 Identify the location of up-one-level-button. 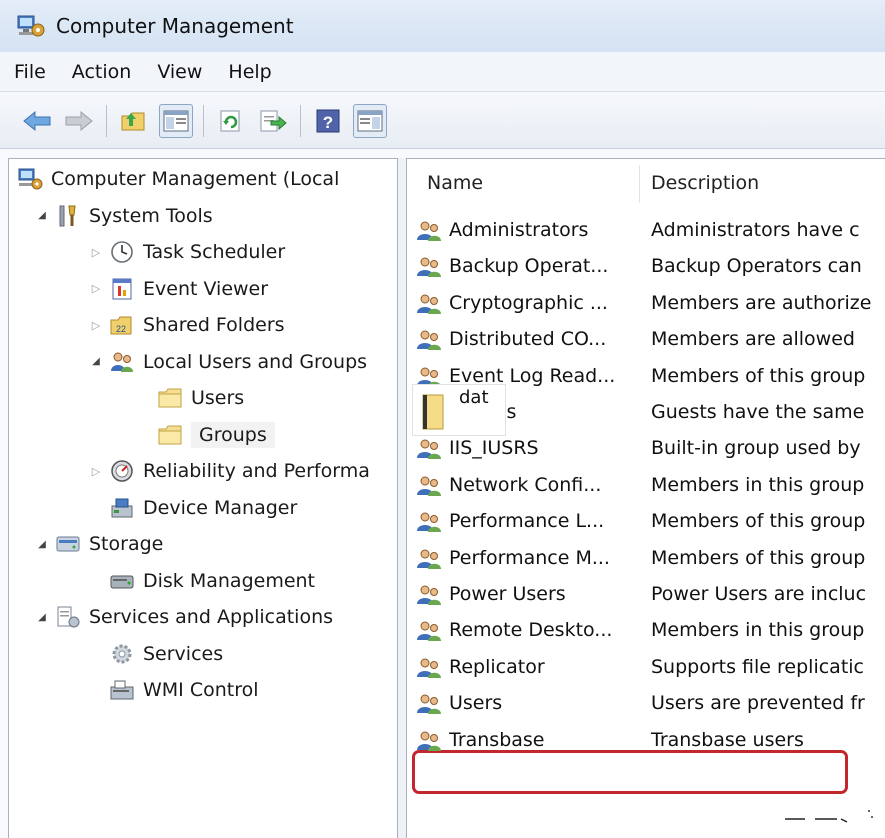
(134, 121).